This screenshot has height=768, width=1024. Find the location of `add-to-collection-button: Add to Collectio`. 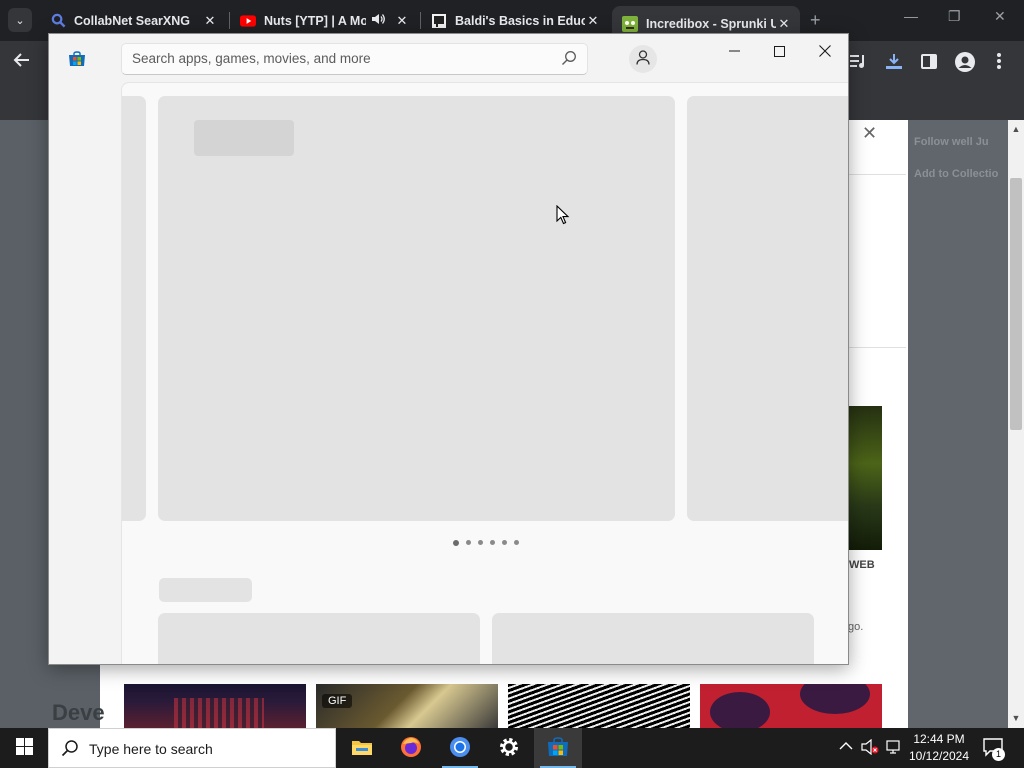

add-to-collection-button: Add to Collectio is located at coordinates (958, 174).